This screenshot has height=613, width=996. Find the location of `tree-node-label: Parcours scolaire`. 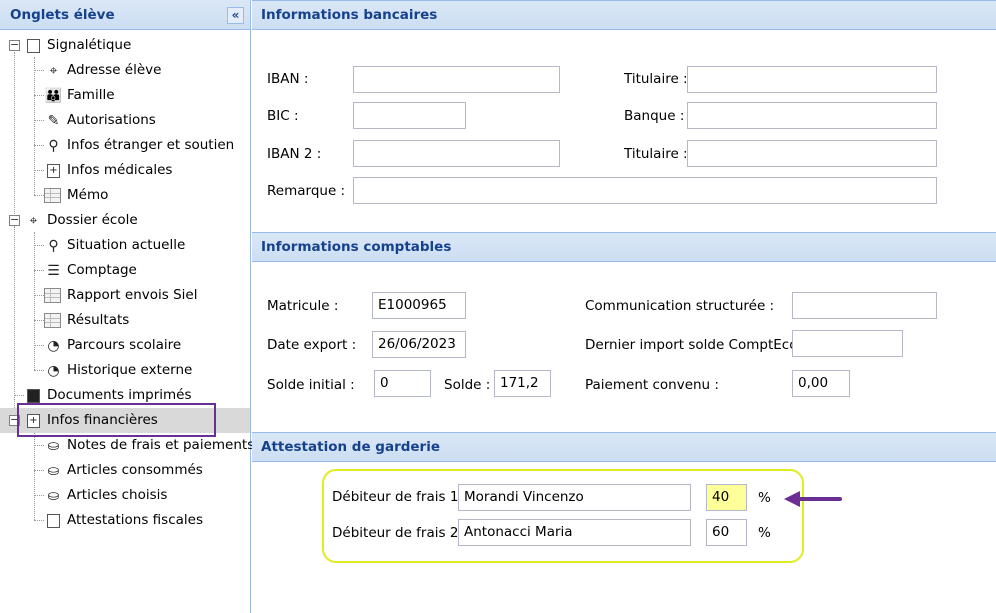

tree-node-label: Parcours scolaire is located at coordinates (124, 345).